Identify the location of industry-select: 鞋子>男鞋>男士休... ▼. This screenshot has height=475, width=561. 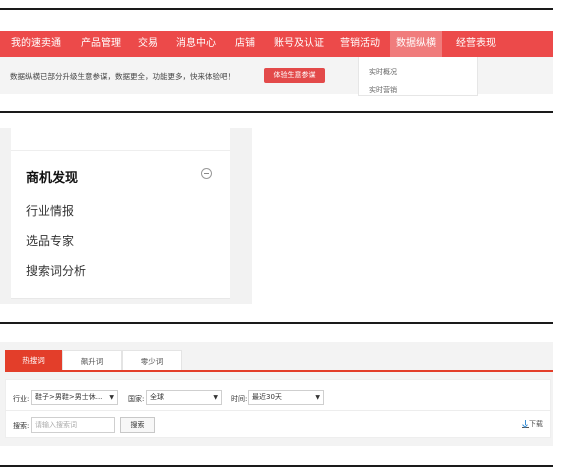
(74, 397).